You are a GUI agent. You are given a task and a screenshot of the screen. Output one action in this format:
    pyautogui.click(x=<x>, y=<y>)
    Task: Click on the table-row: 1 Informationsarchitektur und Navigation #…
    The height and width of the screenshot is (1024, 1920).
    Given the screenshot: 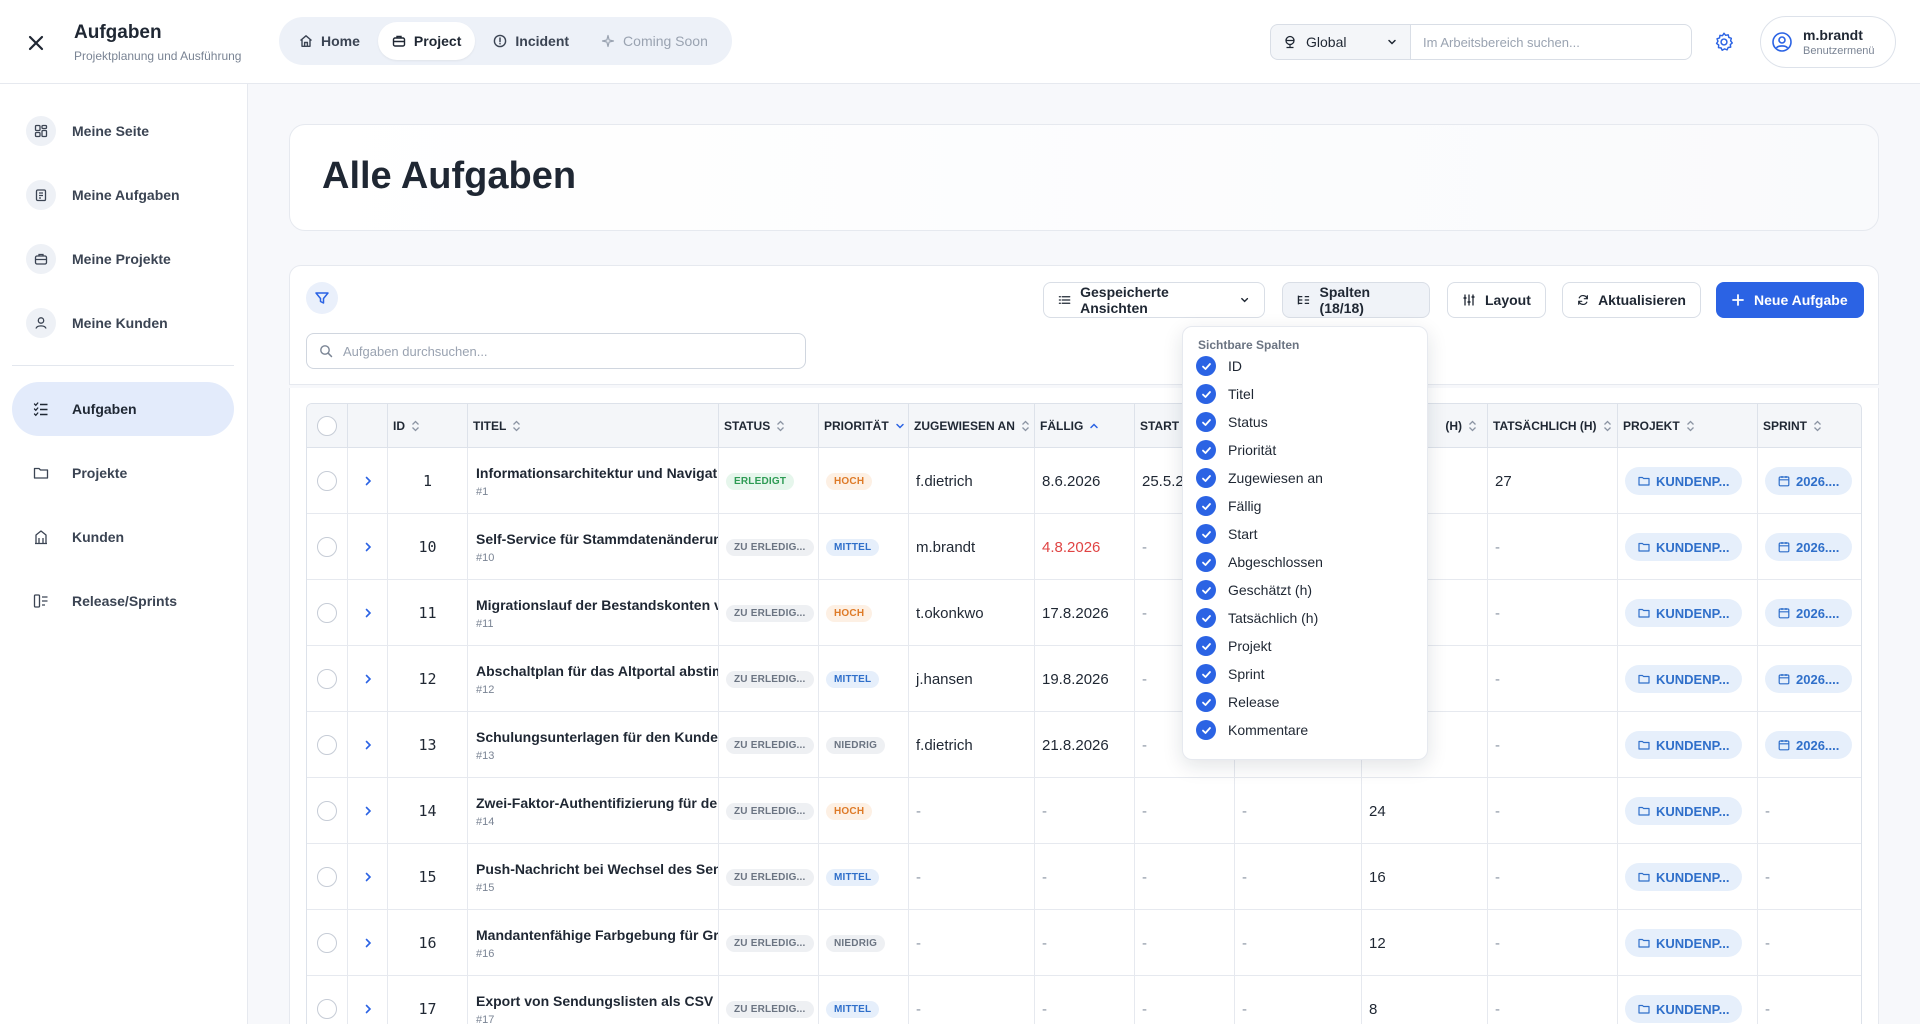 What is the action you would take?
    pyautogui.click(x=1084, y=481)
    